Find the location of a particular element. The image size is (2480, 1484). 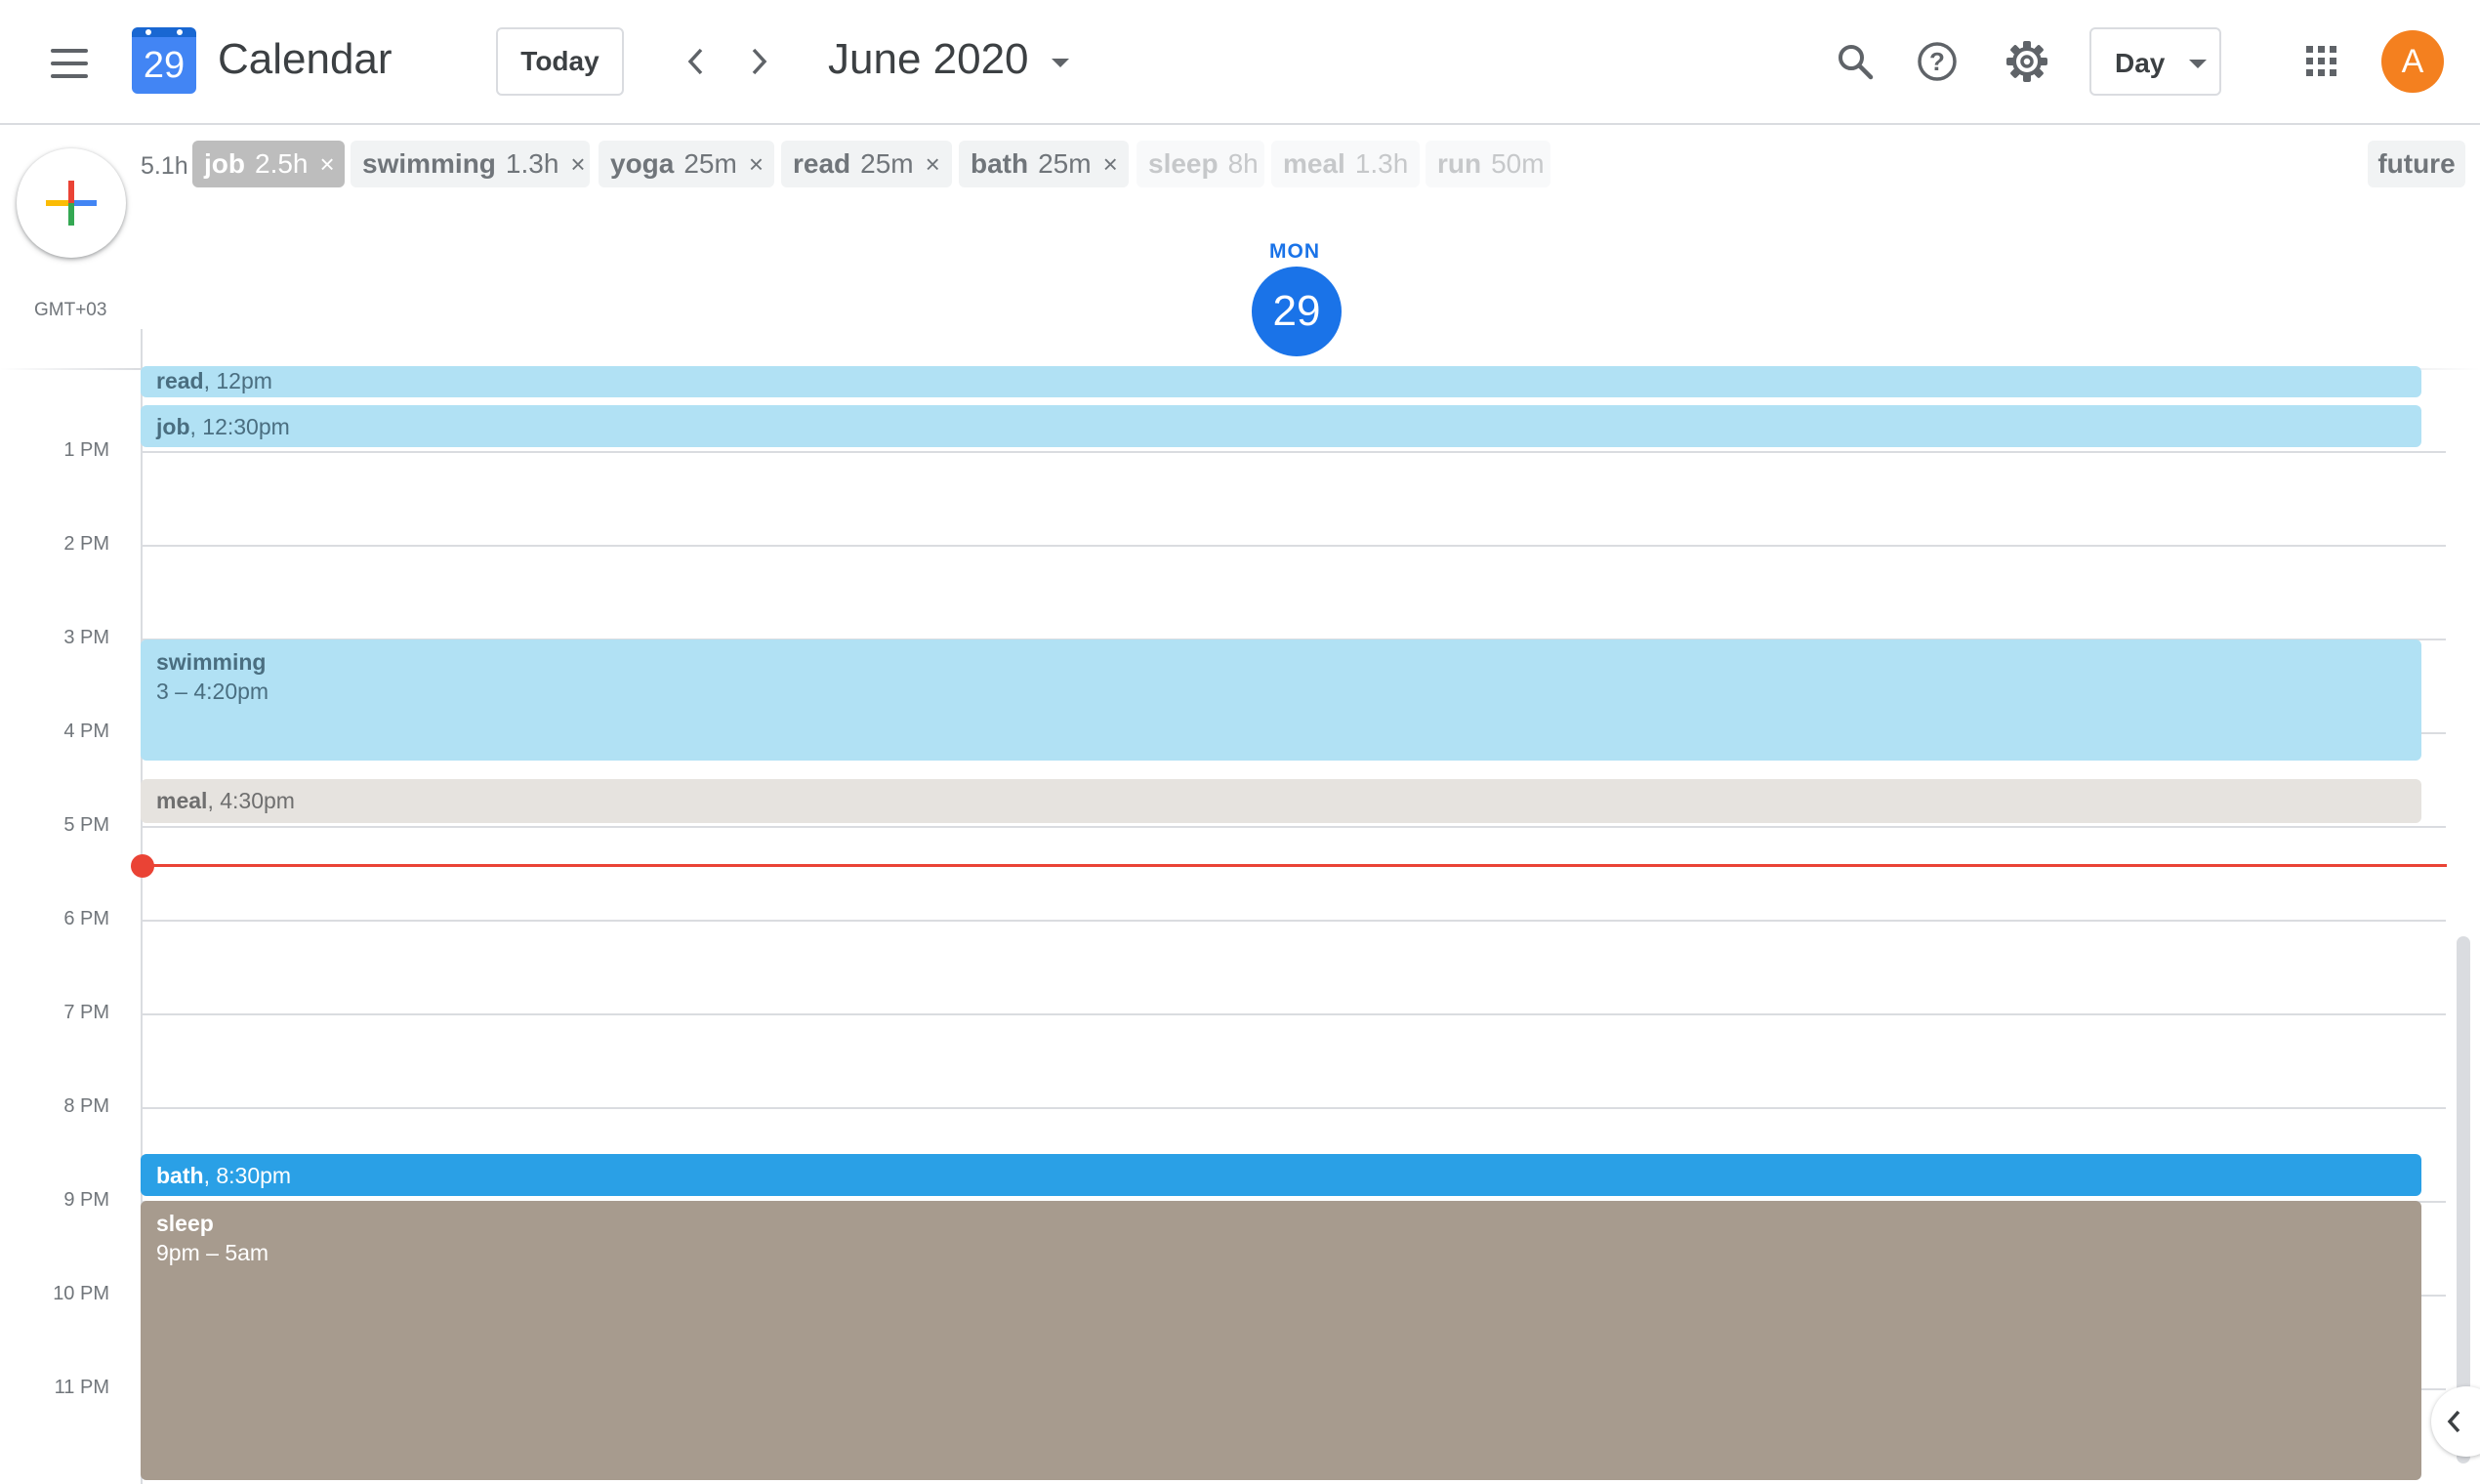

chip-duration: 8h is located at coordinates (1243, 163).